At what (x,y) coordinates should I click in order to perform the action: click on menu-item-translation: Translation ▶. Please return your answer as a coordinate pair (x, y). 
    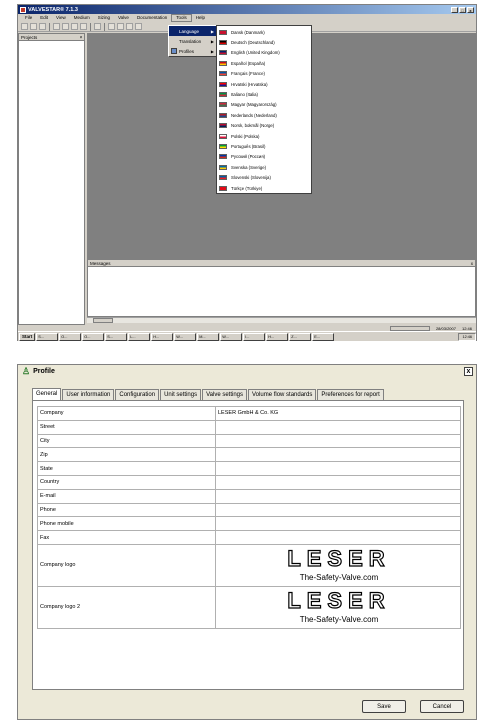
    Looking at the image, I should click on (193, 41).